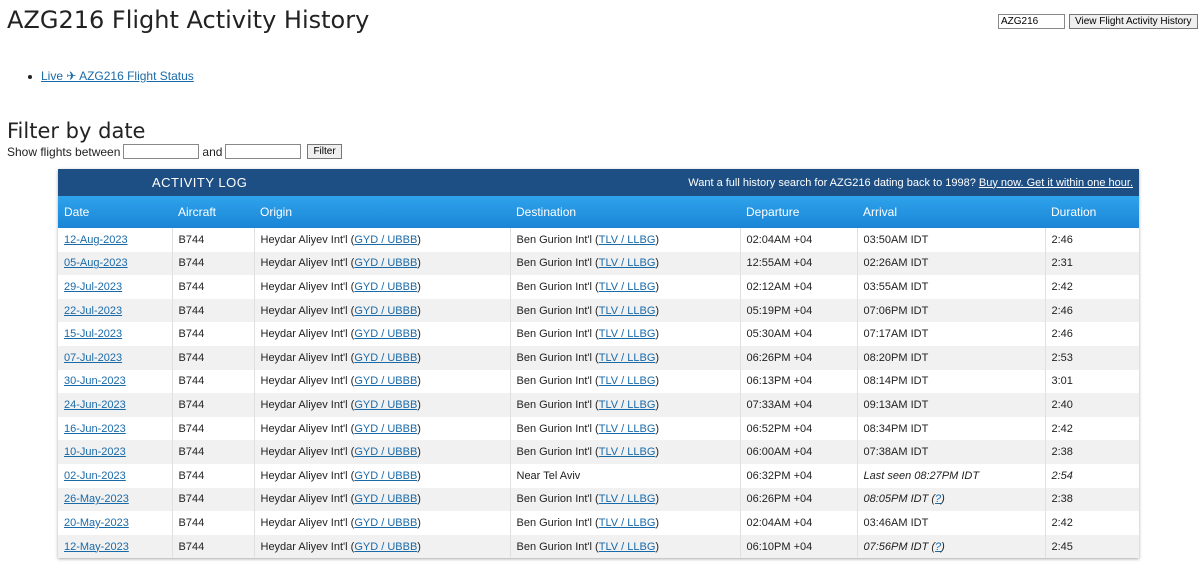  Describe the element at coordinates (95, 381) in the screenshot. I see `flight-date-link: 30-Jun-2023` at that location.